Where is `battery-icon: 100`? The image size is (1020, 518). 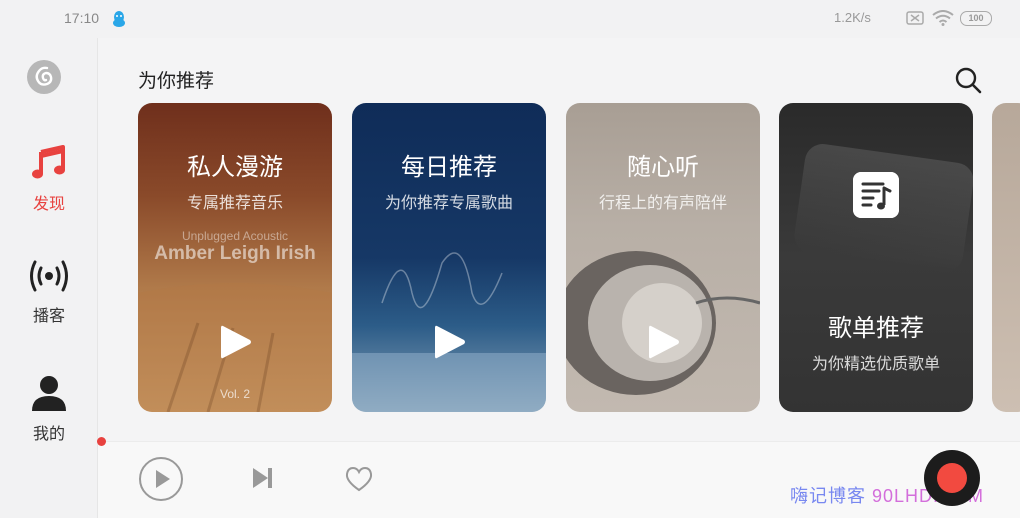
battery-icon: 100 is located at coordinates (976, 18).